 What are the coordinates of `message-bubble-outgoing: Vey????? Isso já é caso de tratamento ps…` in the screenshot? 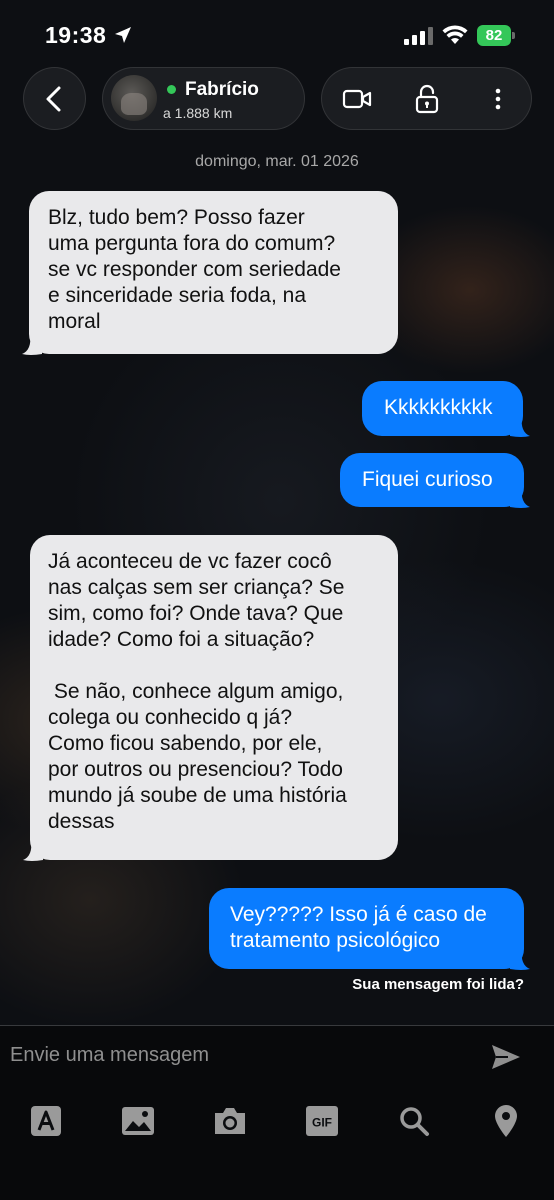 It's located at (366, 928).